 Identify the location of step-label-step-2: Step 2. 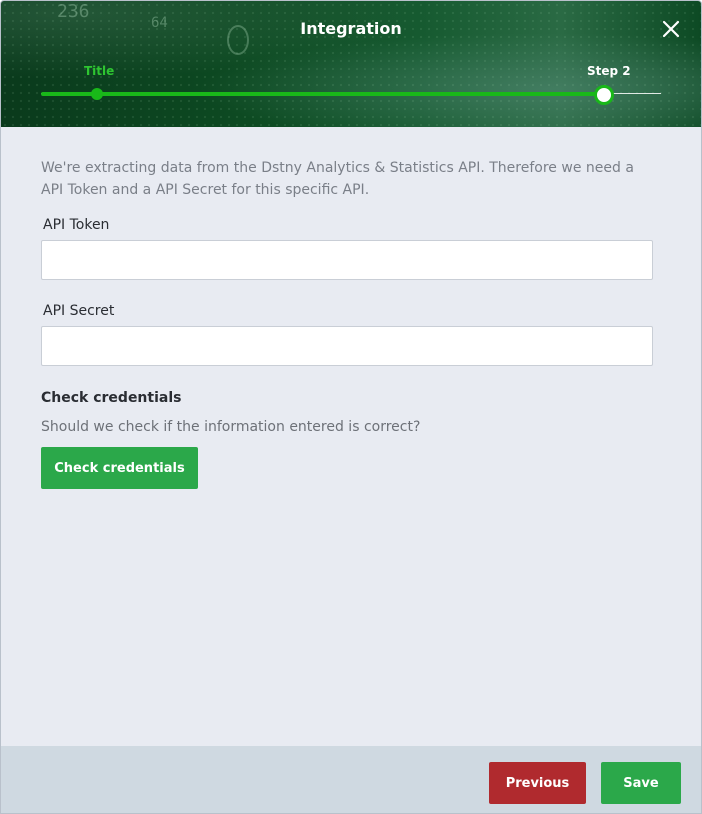
(609, 71).